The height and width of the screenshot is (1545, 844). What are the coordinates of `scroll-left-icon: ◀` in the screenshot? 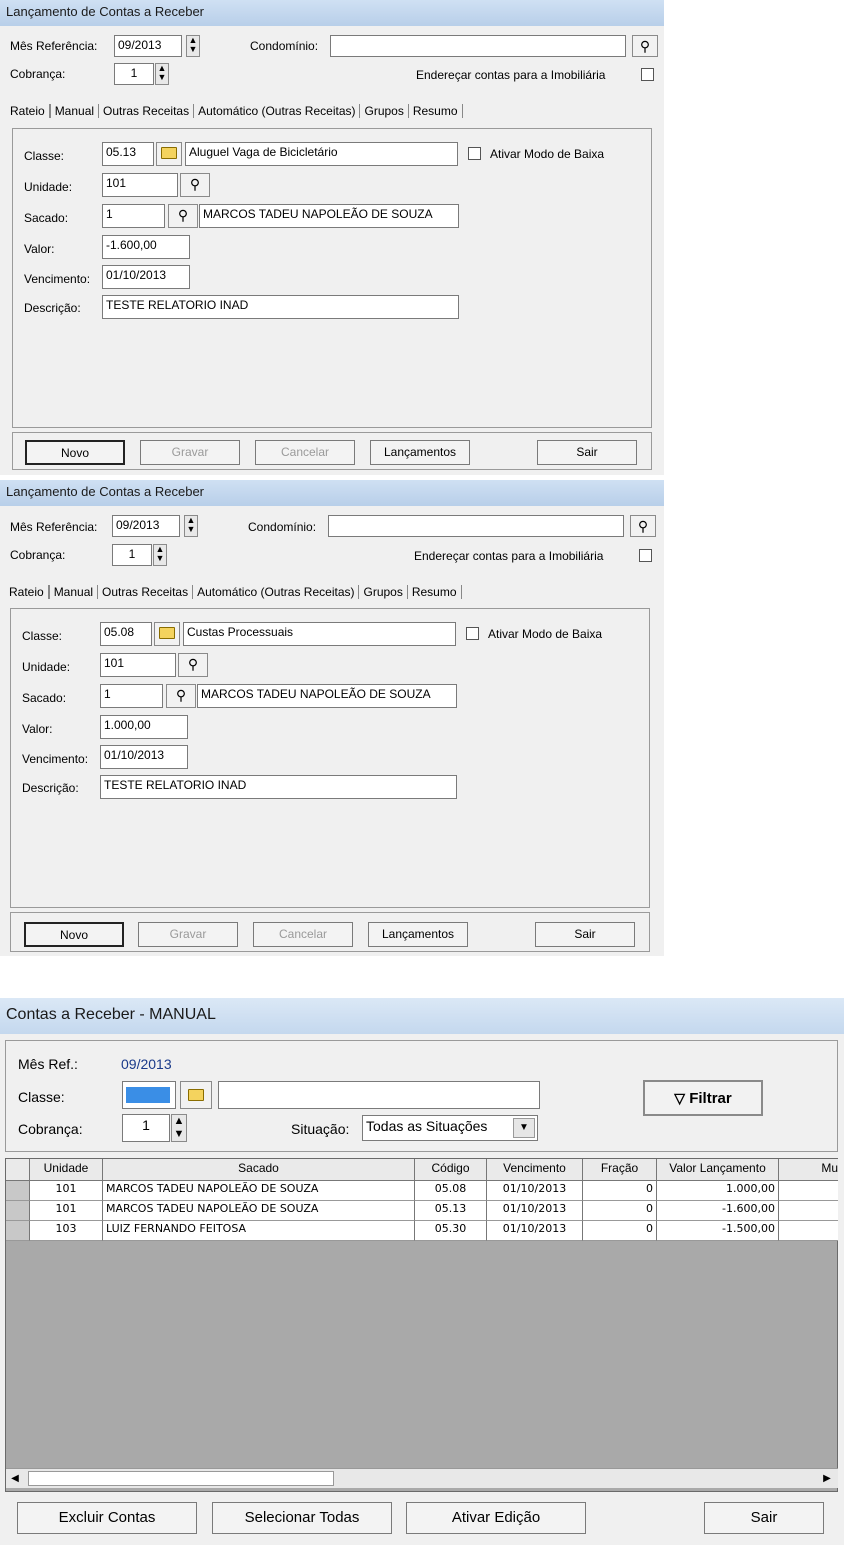 It's located at (15, 1478).